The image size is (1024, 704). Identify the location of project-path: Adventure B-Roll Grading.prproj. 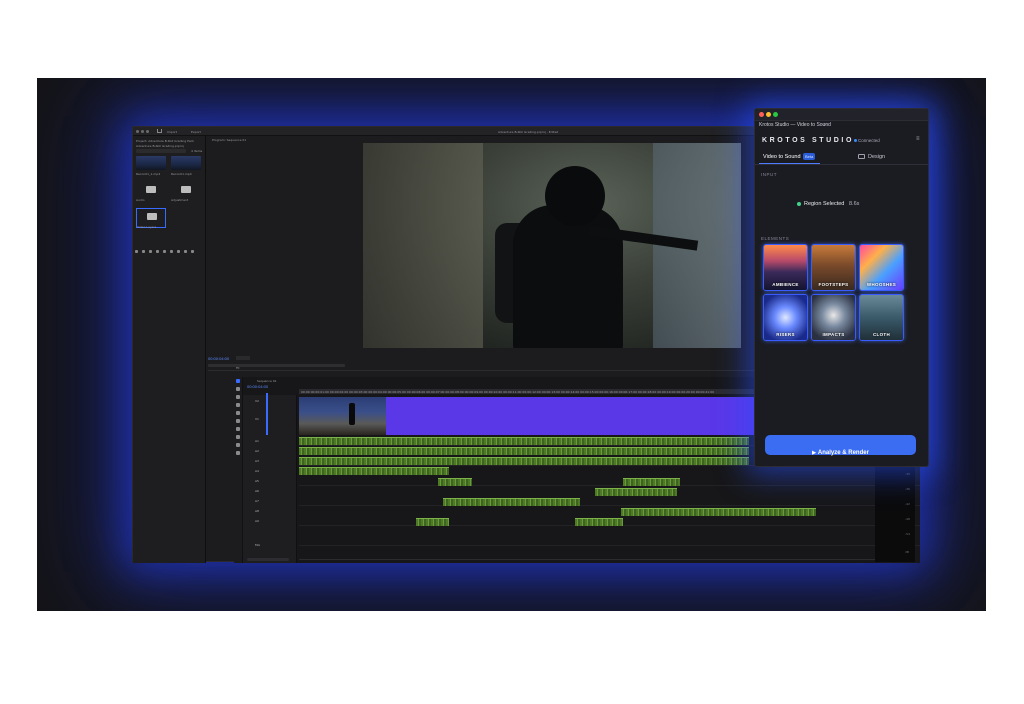
(160, 146).